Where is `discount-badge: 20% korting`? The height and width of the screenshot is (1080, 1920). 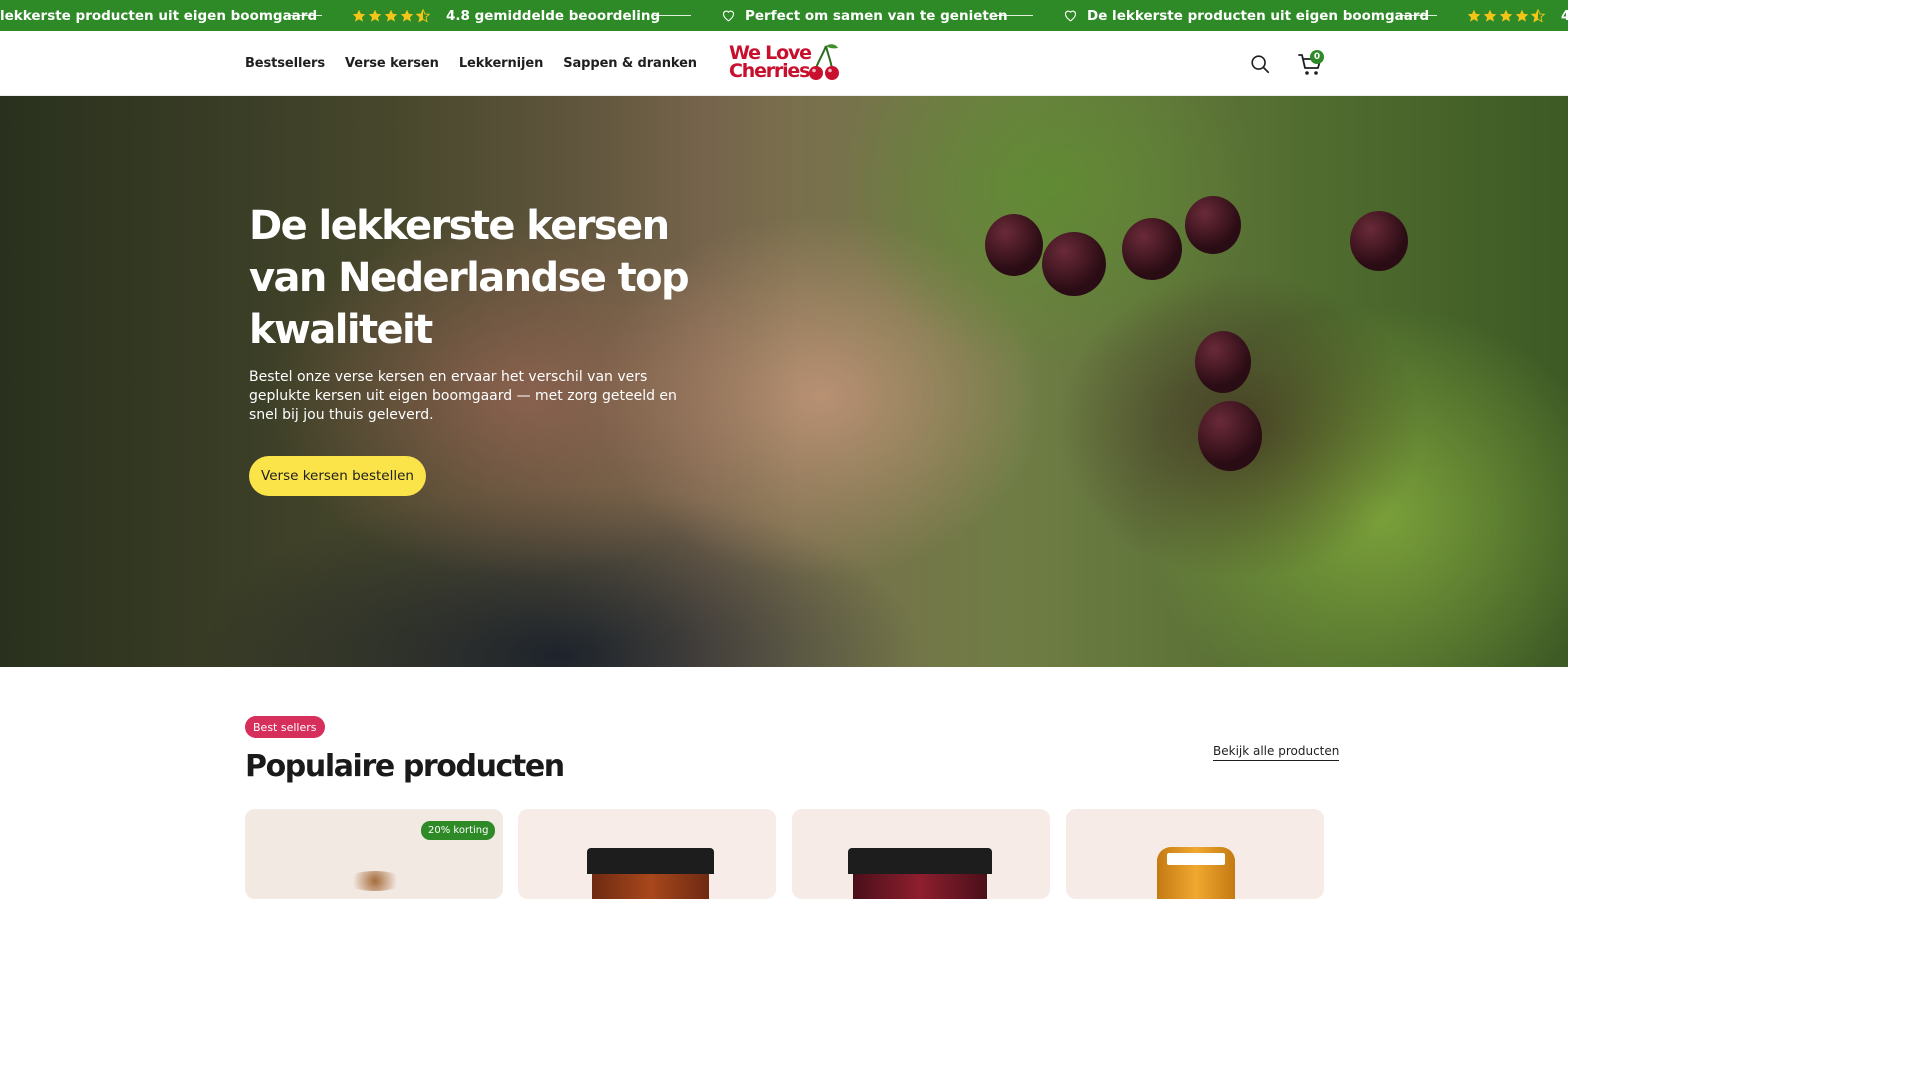 discount-badge: 20% korting is located at coordinates (458, 830).